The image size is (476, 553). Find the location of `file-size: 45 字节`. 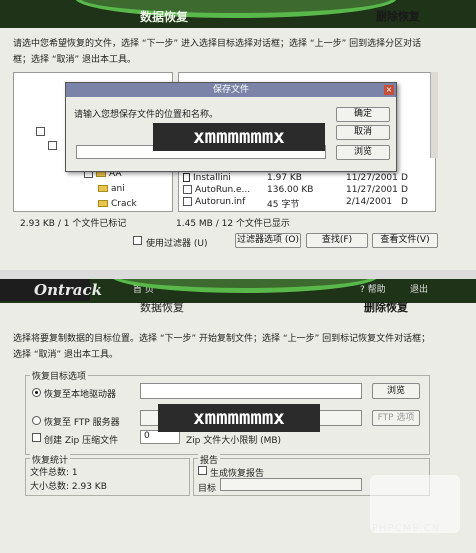

file-size: 45 字节 is located at coordinates (283, 205).